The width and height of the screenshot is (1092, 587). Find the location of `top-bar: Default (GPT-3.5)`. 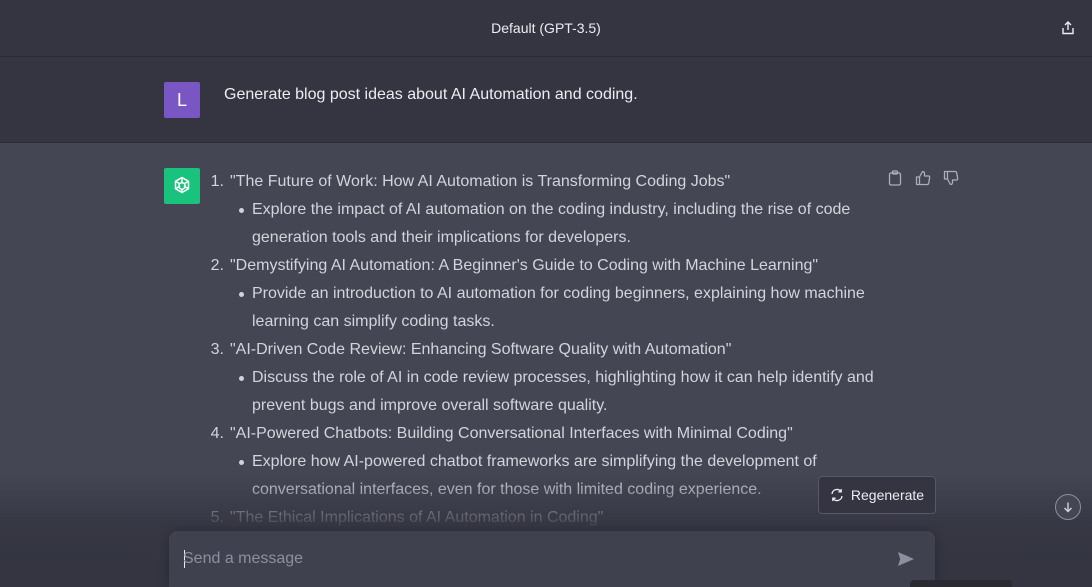

top-bar: Default (GPT-3.5) is located at coordinates (546, 28).